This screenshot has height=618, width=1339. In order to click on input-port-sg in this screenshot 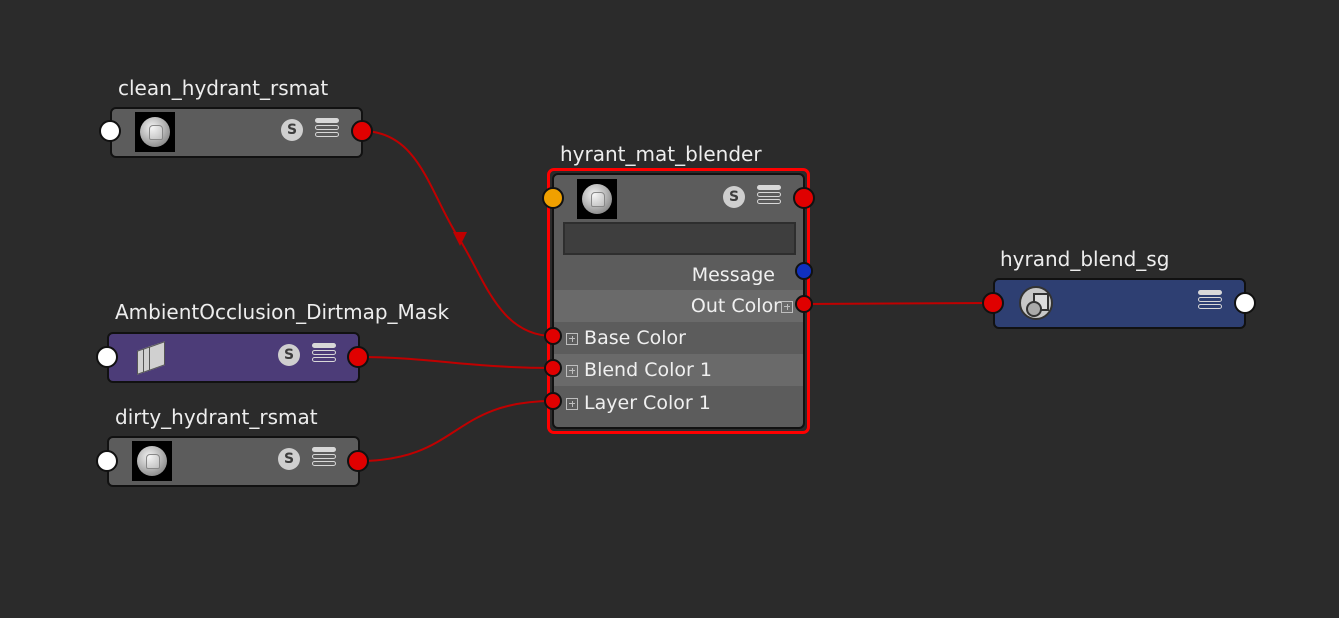, I will do `click(993, 303)`.